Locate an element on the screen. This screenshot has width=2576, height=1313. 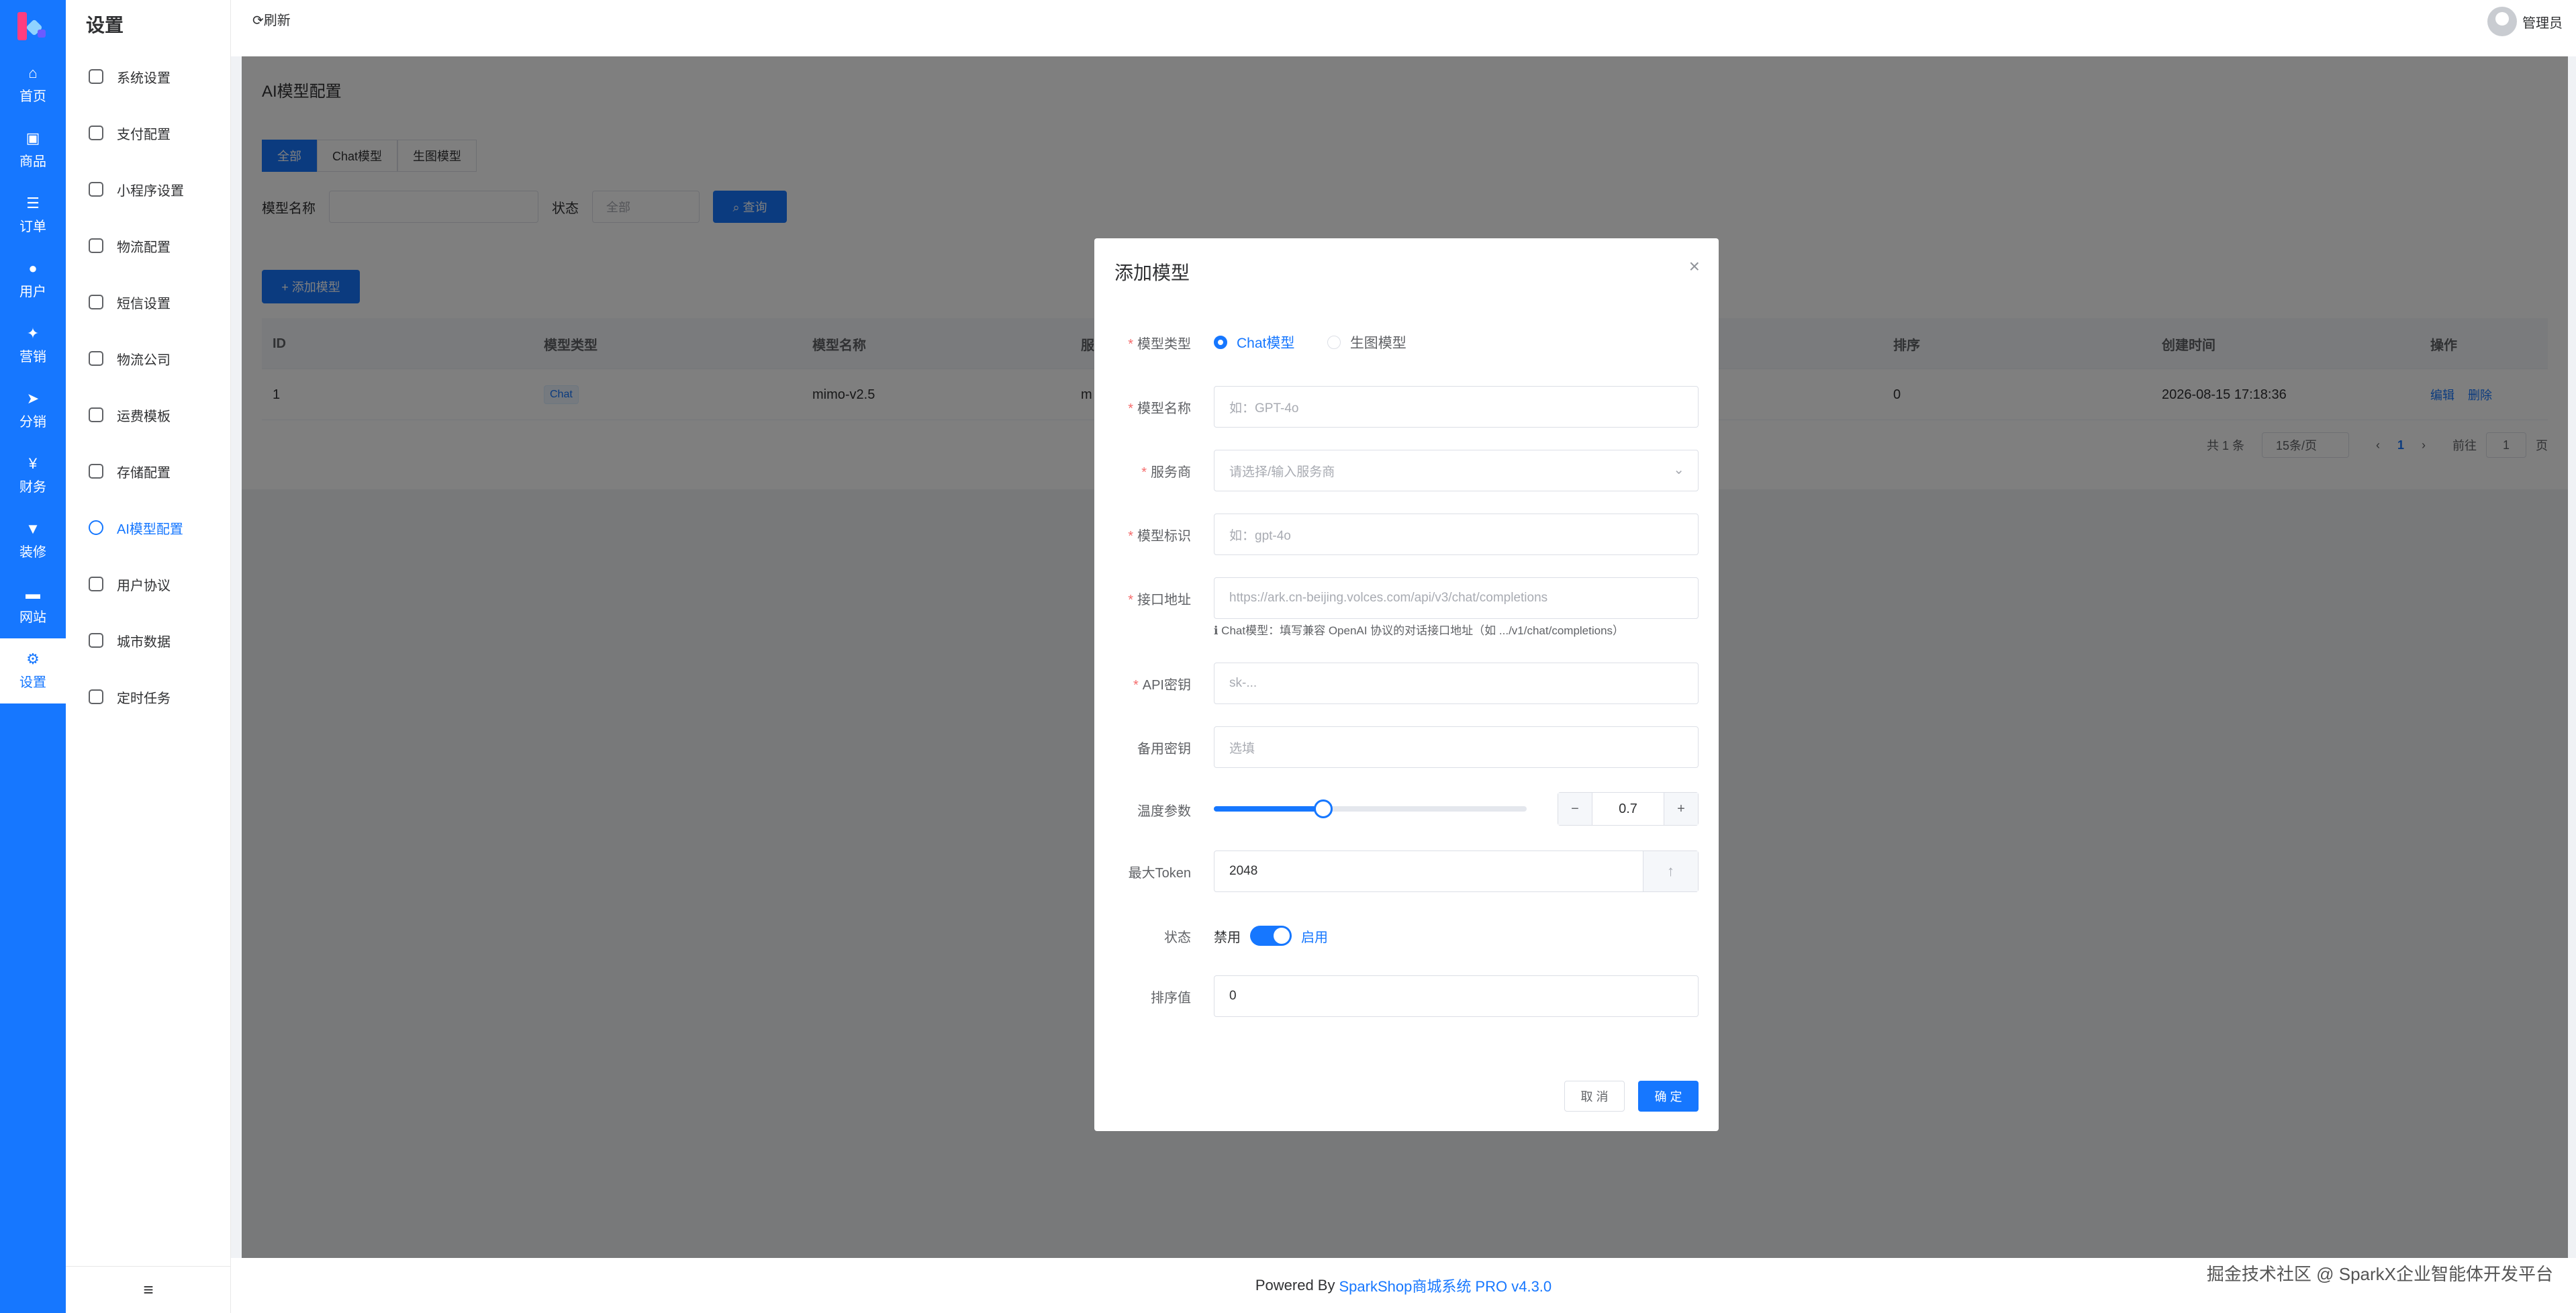
submenu-item-logistics: 物流配置 is located at coordinates (148, 245).